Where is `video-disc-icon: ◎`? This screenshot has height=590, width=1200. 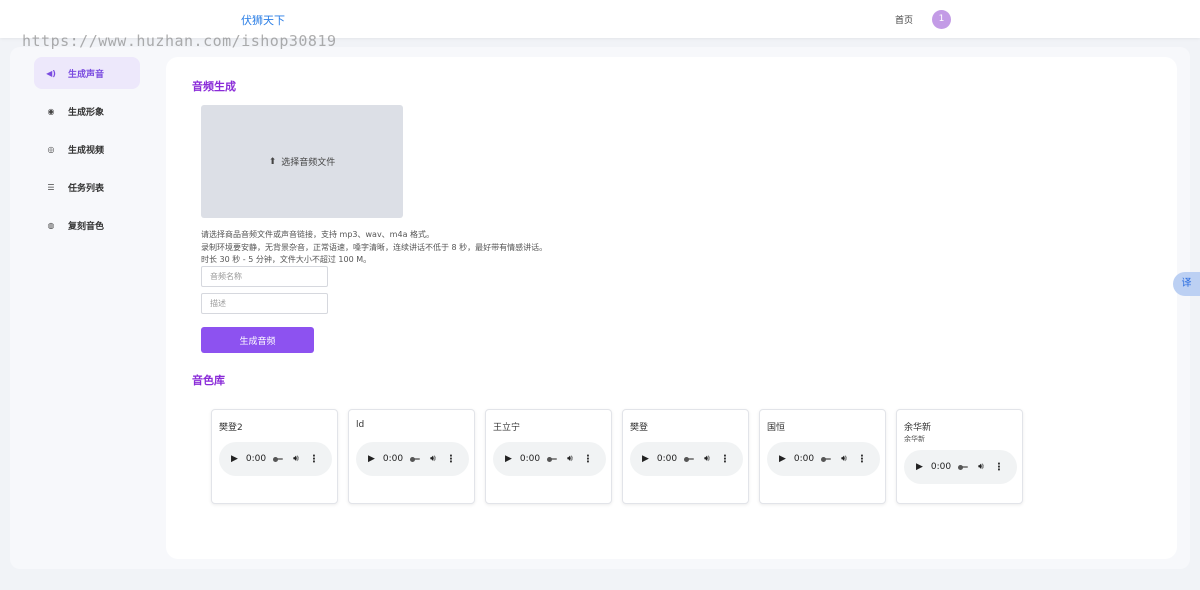
video-disc-icon: ◎ is located at coordinates (51, 149).